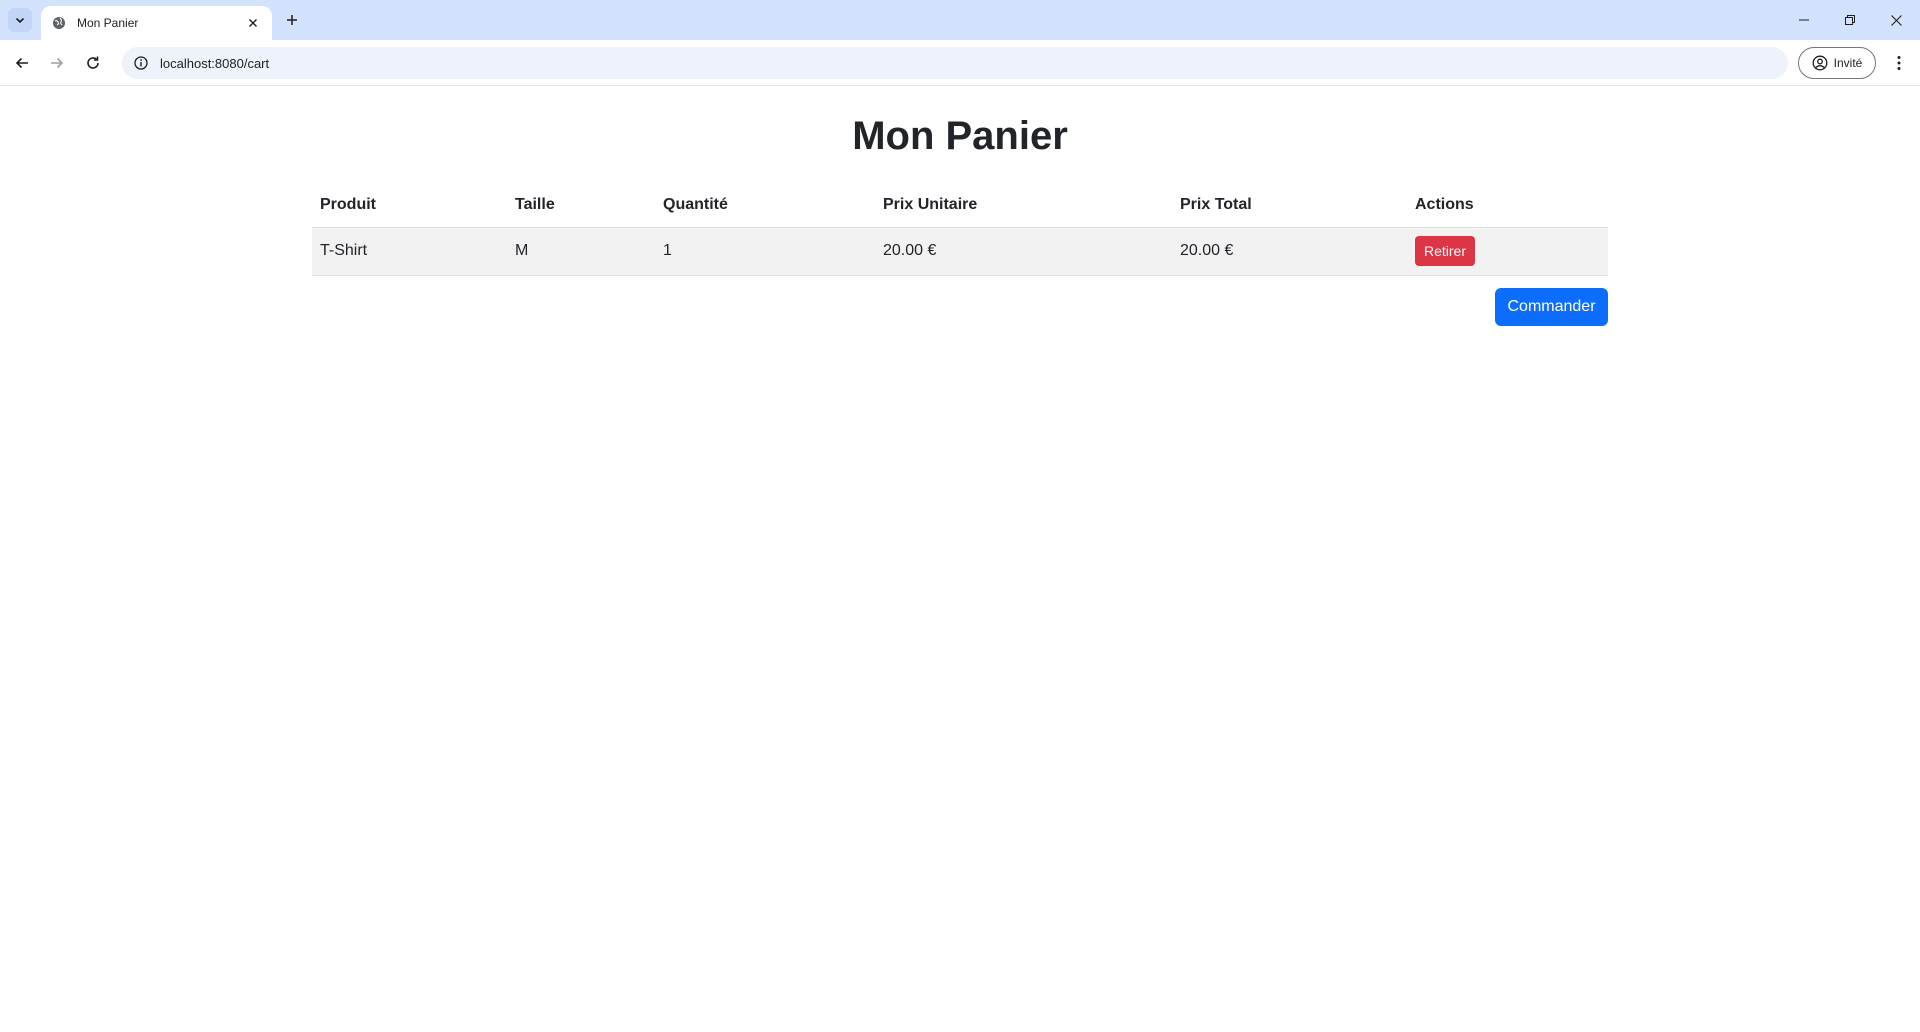 This screenshot has width=1920, height=1032. I want to click on tab-title: Mon Panier, so click(108, 23).